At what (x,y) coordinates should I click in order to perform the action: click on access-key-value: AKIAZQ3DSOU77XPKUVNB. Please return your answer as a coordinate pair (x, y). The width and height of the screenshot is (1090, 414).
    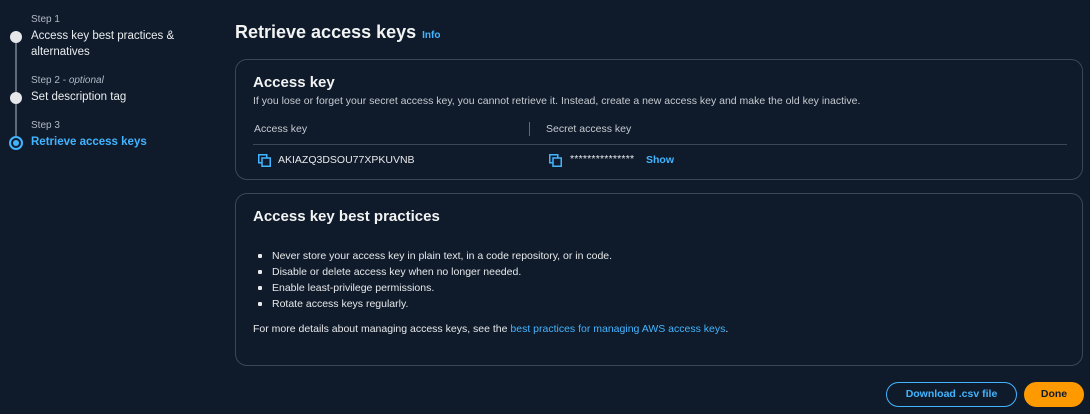
    Looking at the image, I should click on (346, 160).